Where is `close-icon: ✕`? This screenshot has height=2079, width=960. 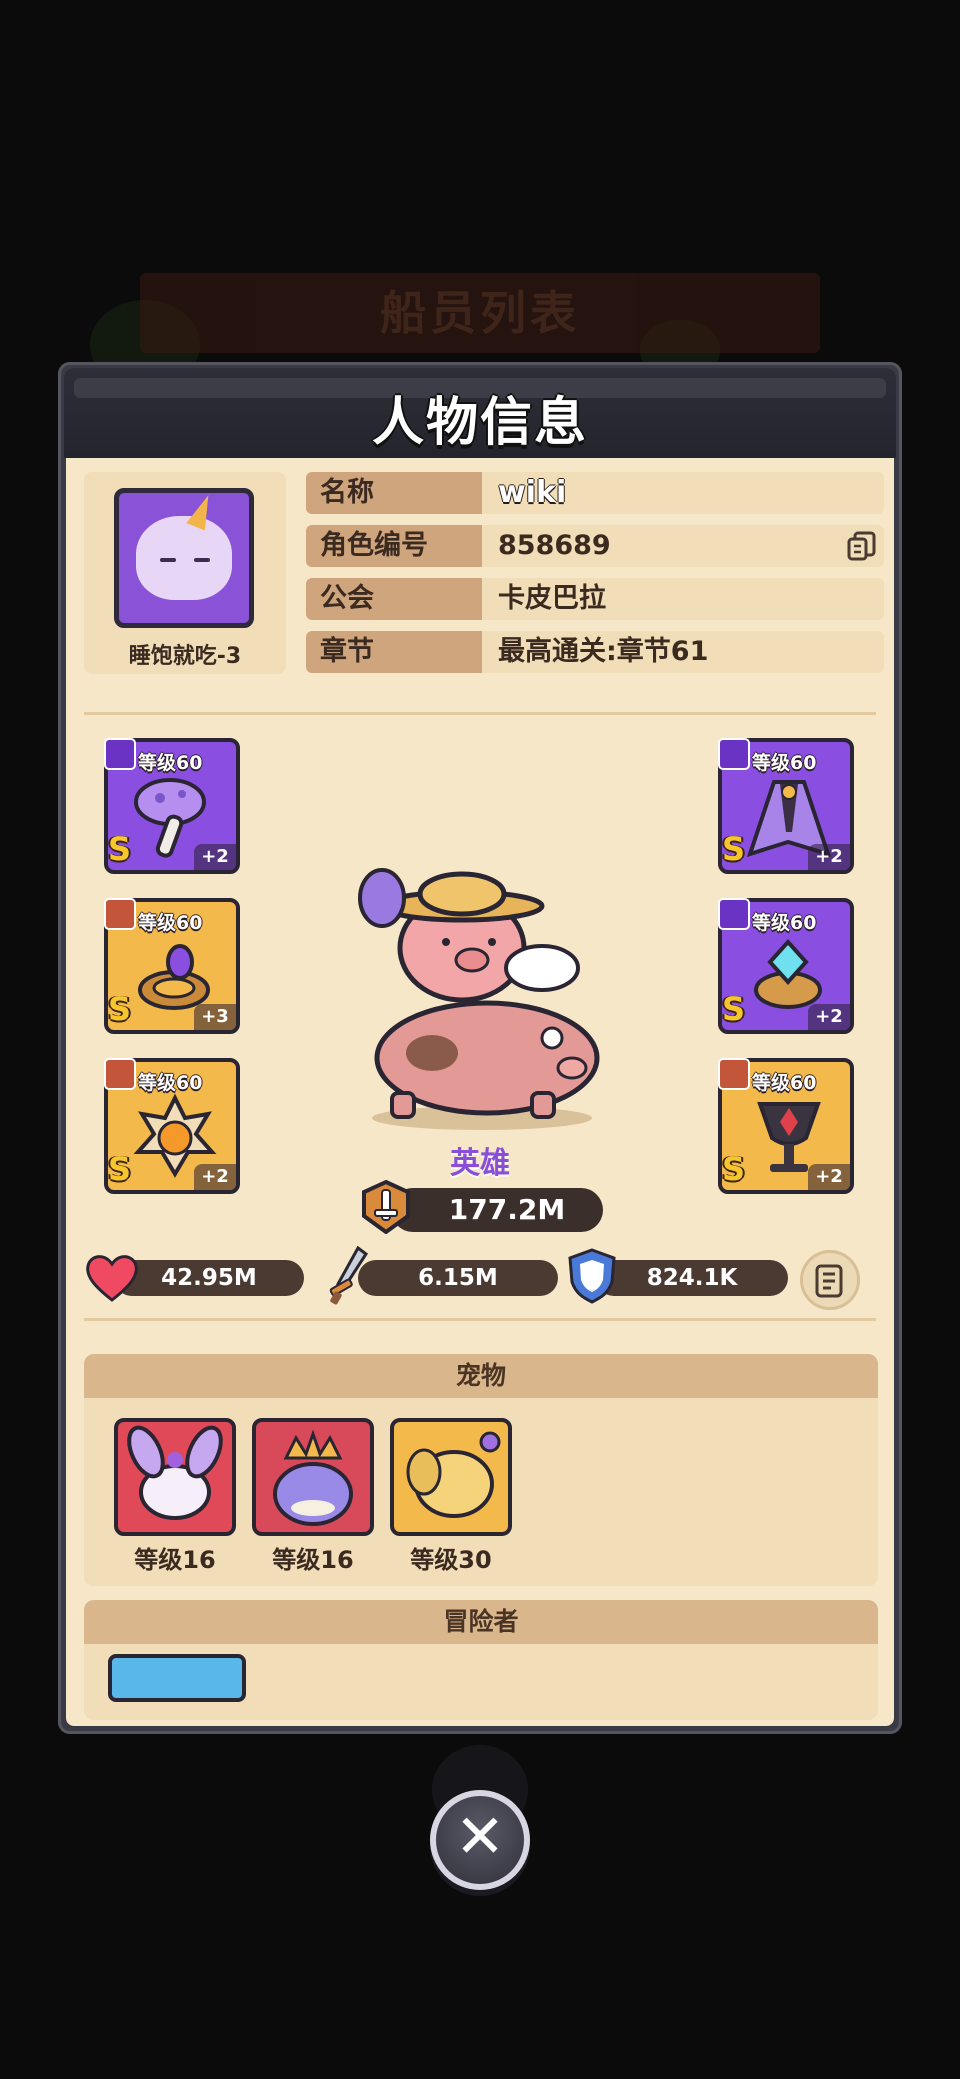 close-icon: ✕ is located at coordinates (480, 1837).